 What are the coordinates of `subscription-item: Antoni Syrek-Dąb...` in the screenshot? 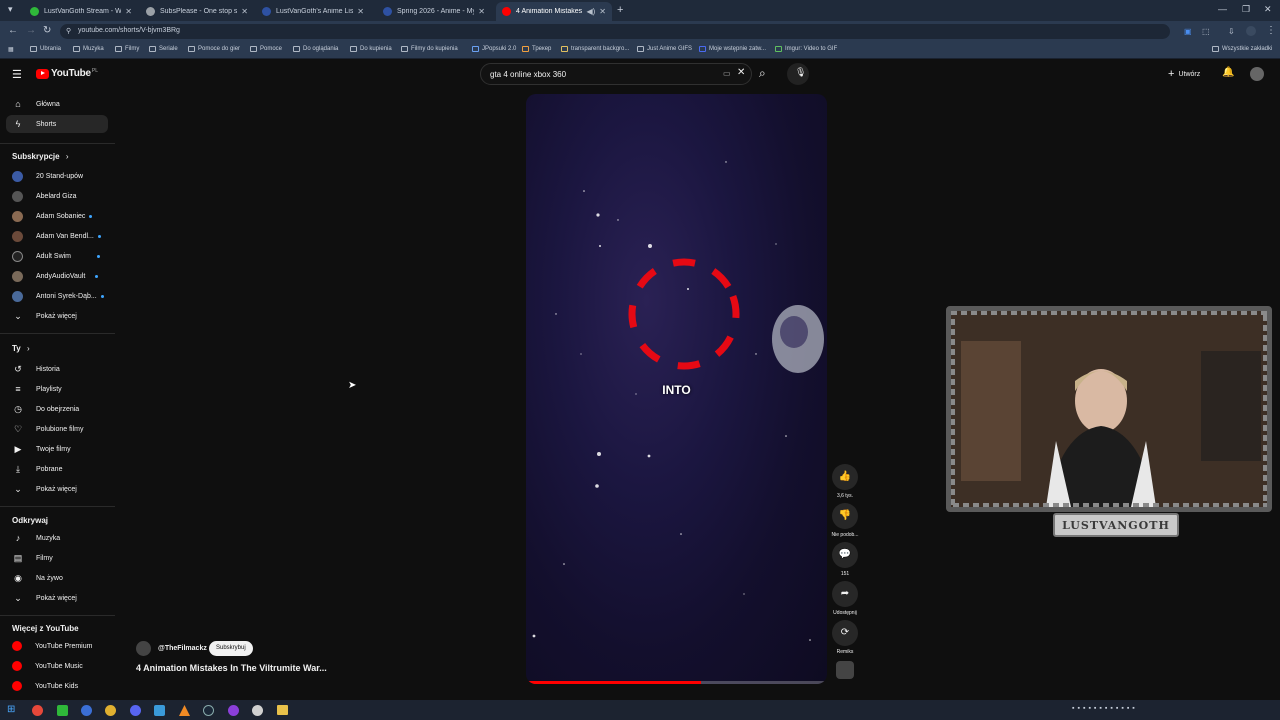 It's located at (58, 296).